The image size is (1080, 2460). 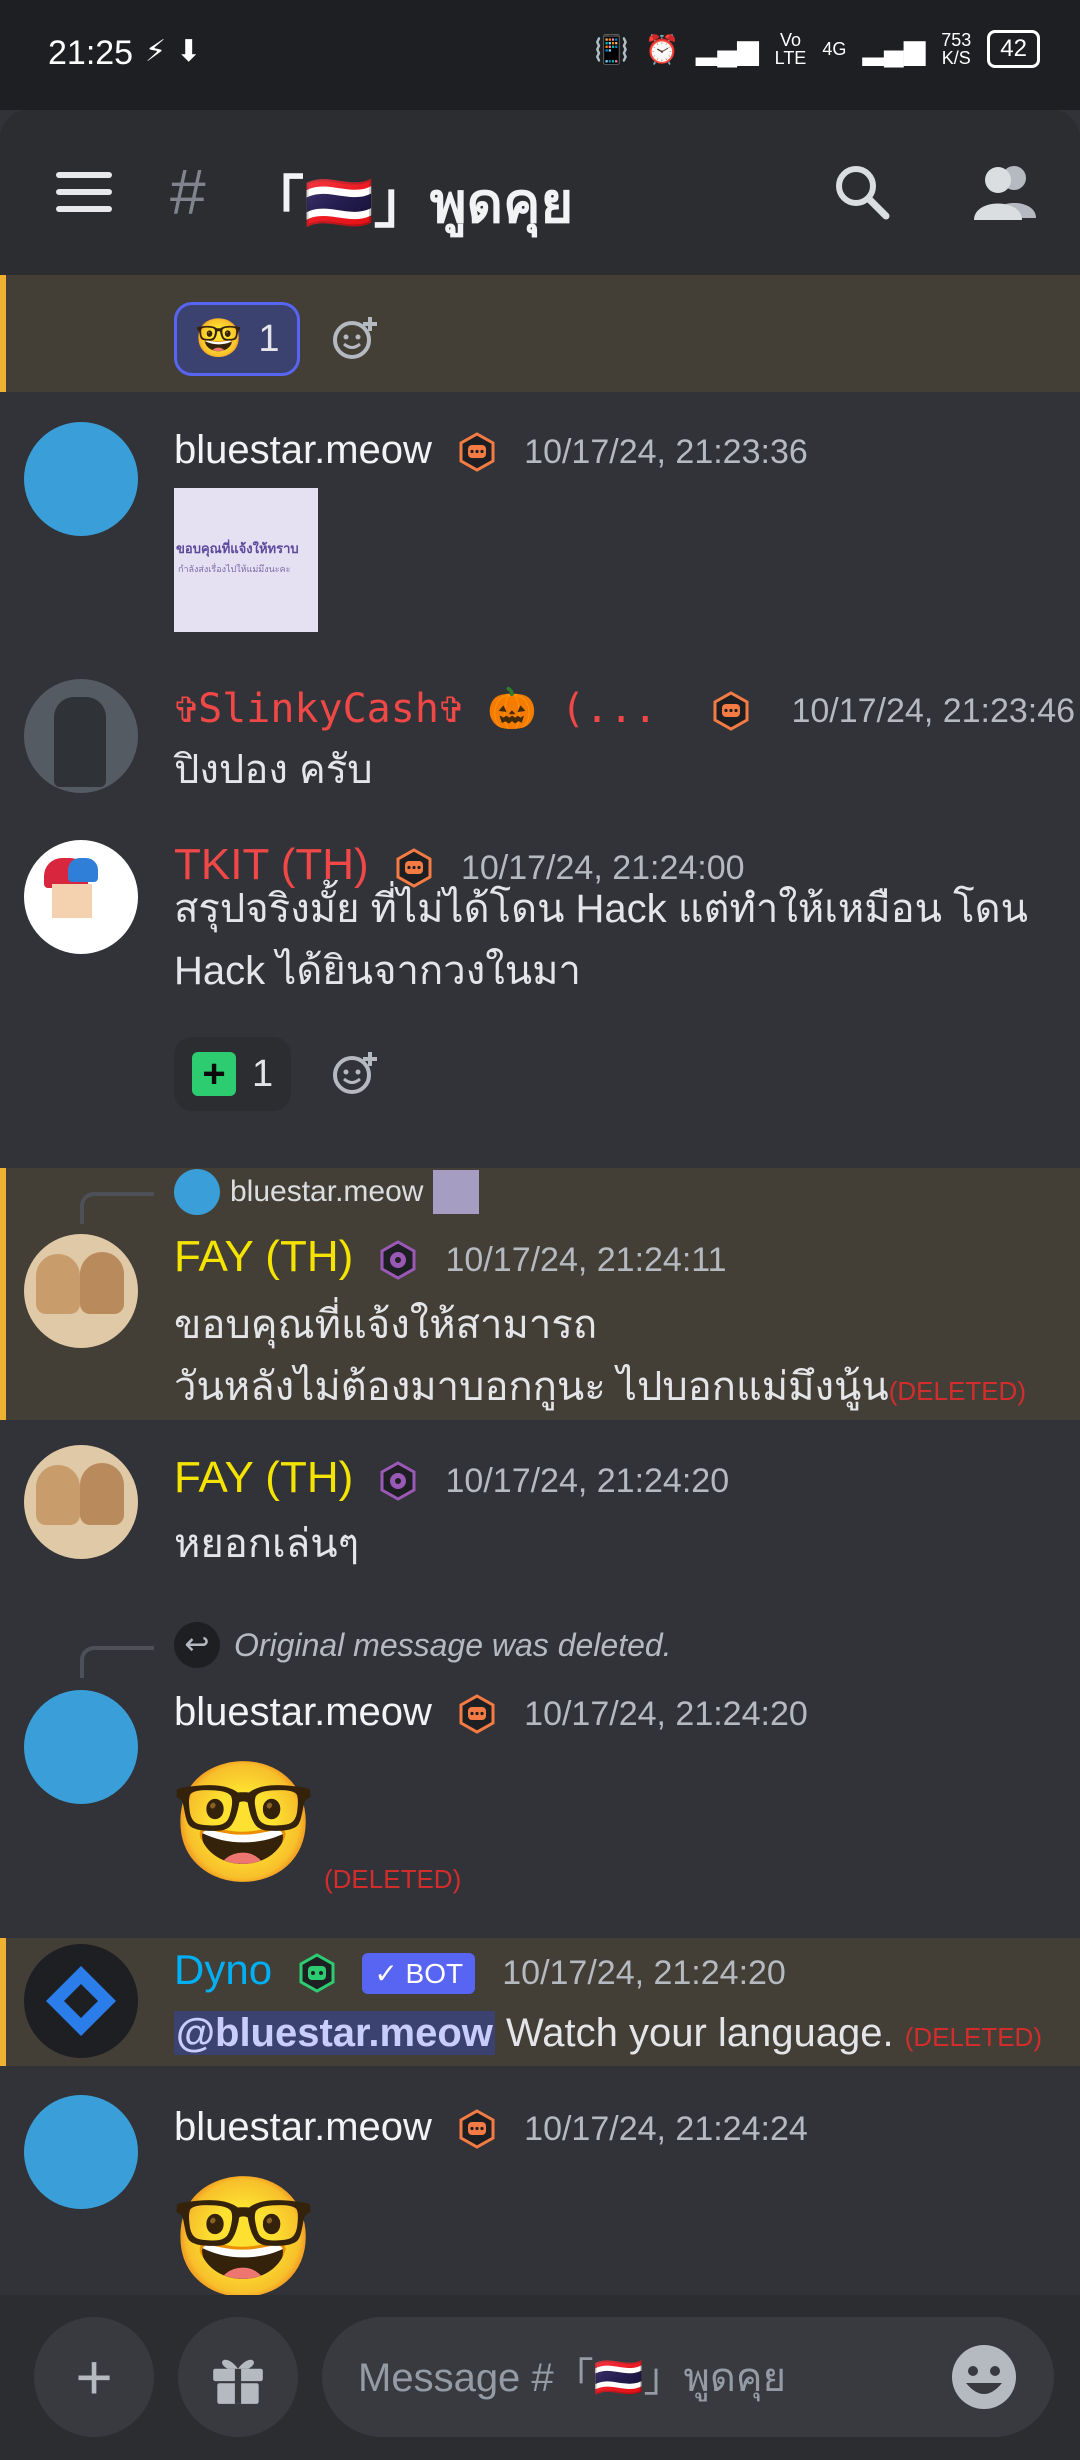 What do you see at coordinates (727, 49) in the screenshot?
I see `signal-icon: ▂▄▆` at bounding box center [727, 49].